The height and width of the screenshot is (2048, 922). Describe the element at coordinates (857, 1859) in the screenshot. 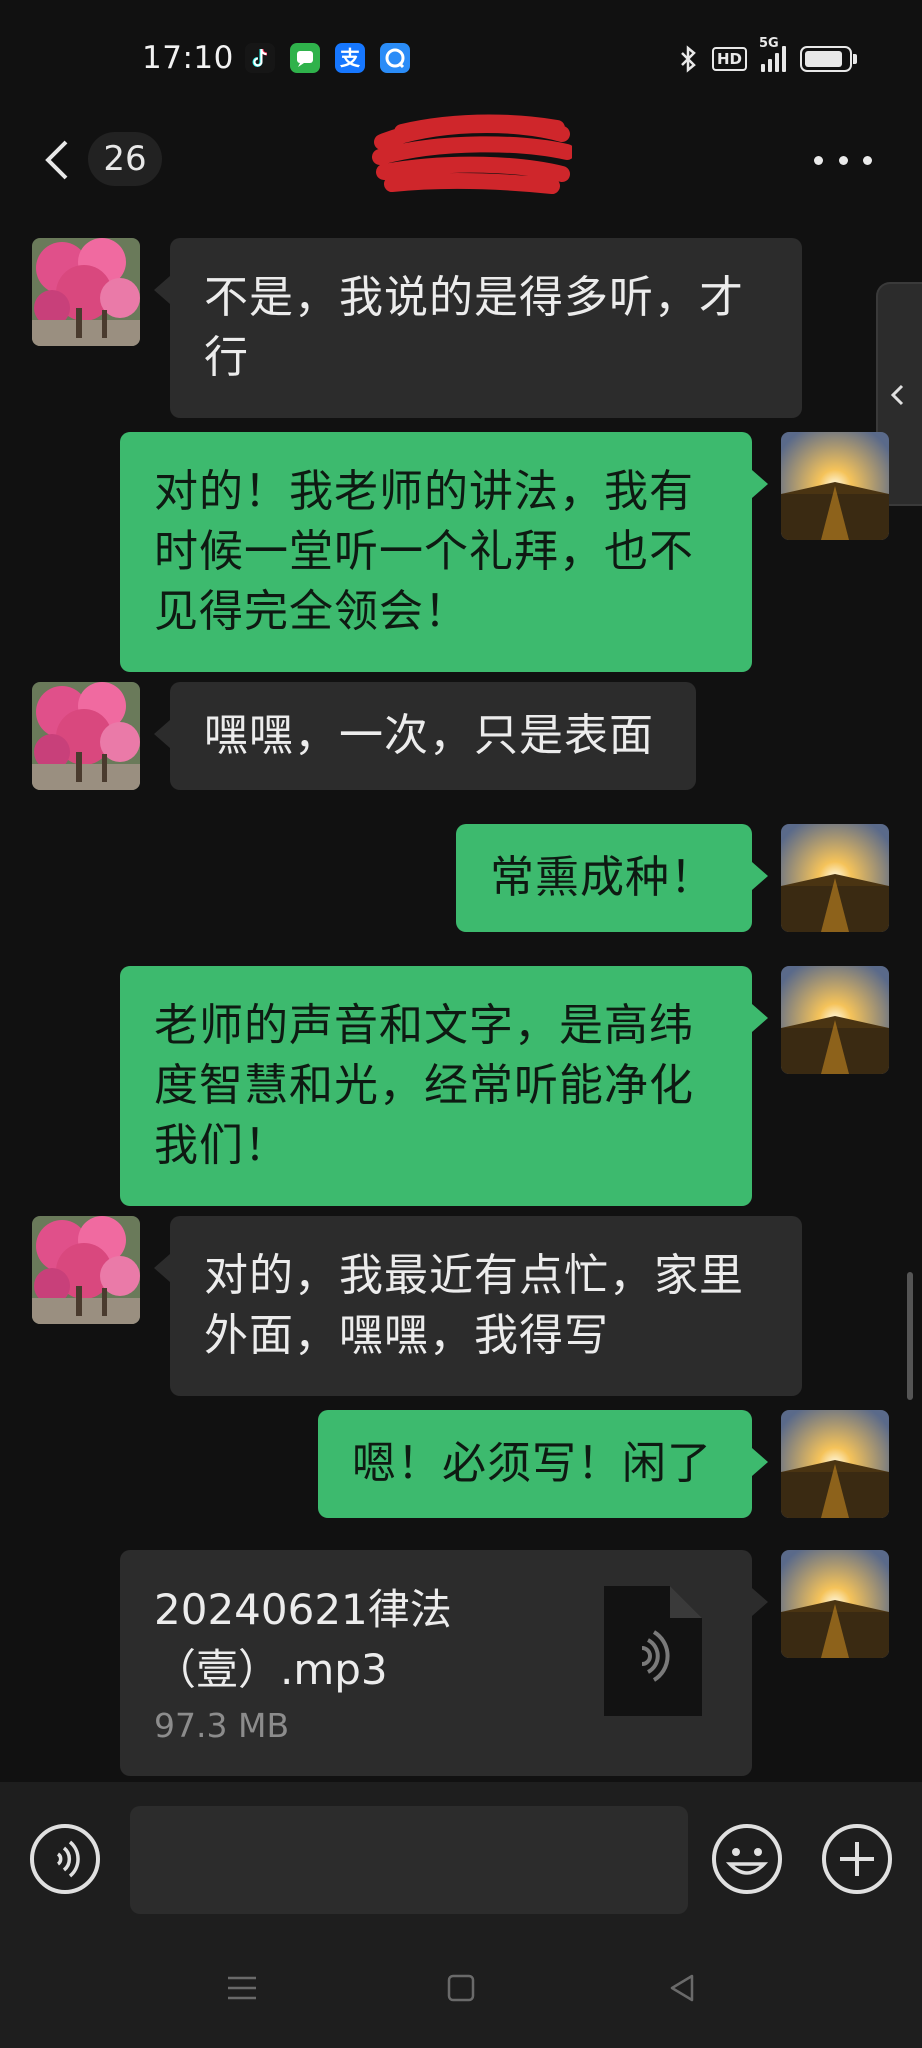

I see `plus-icon` at that location.